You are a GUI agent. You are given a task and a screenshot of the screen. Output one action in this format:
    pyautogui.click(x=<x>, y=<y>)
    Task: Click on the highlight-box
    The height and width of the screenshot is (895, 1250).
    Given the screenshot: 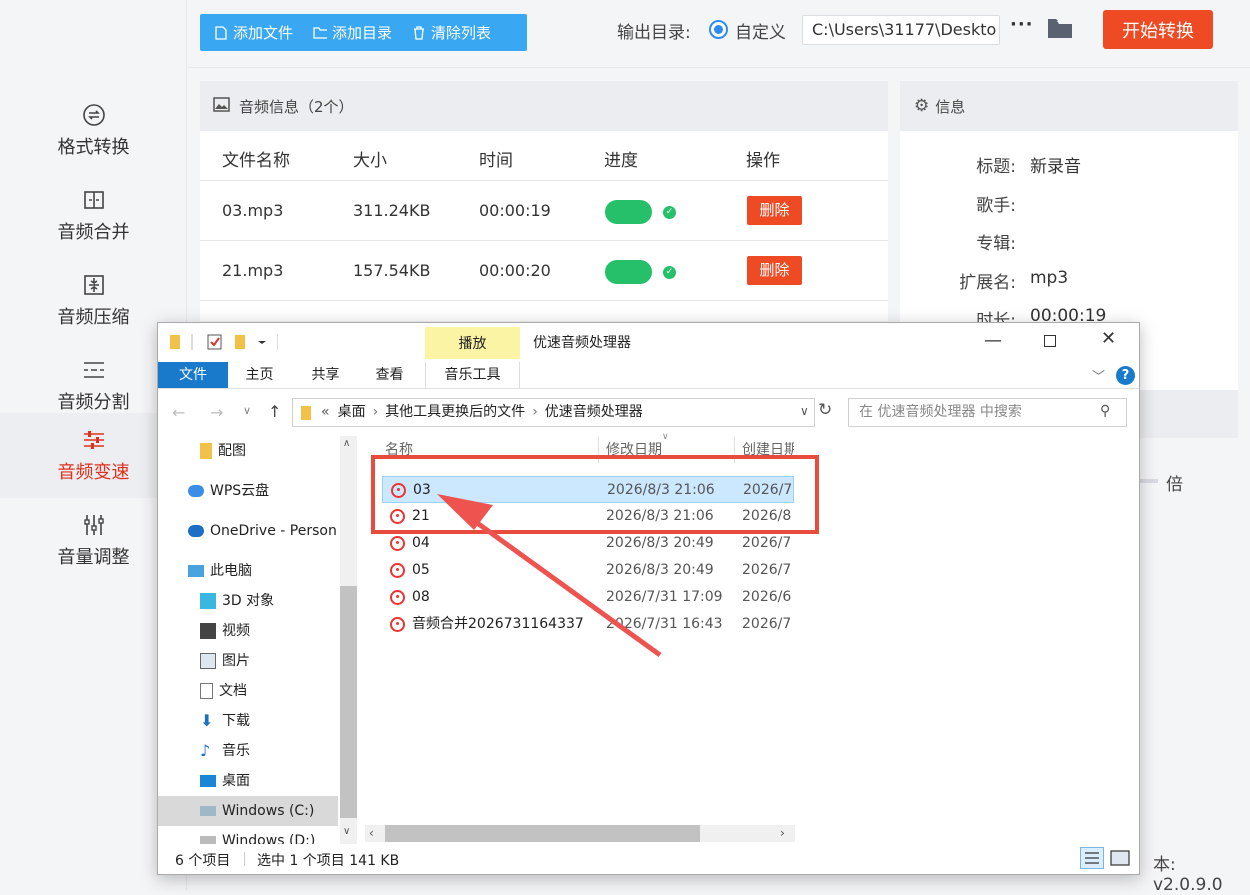 What is the action you would take?
    pyautogui.click(x=595, y=494)
    